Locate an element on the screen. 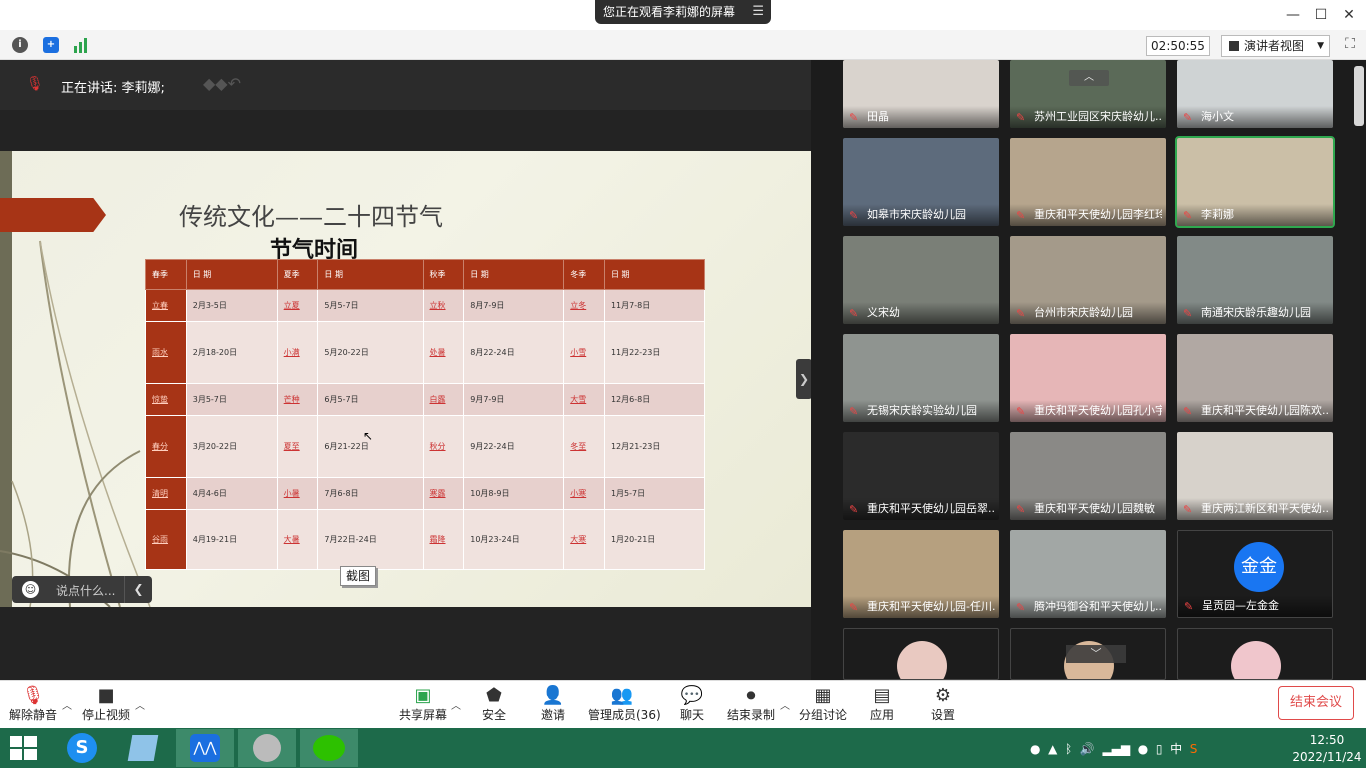 This screenshot has height=768, width=1366. chevron-down-icon: ﹀ is located at coordinates (1096, 654).